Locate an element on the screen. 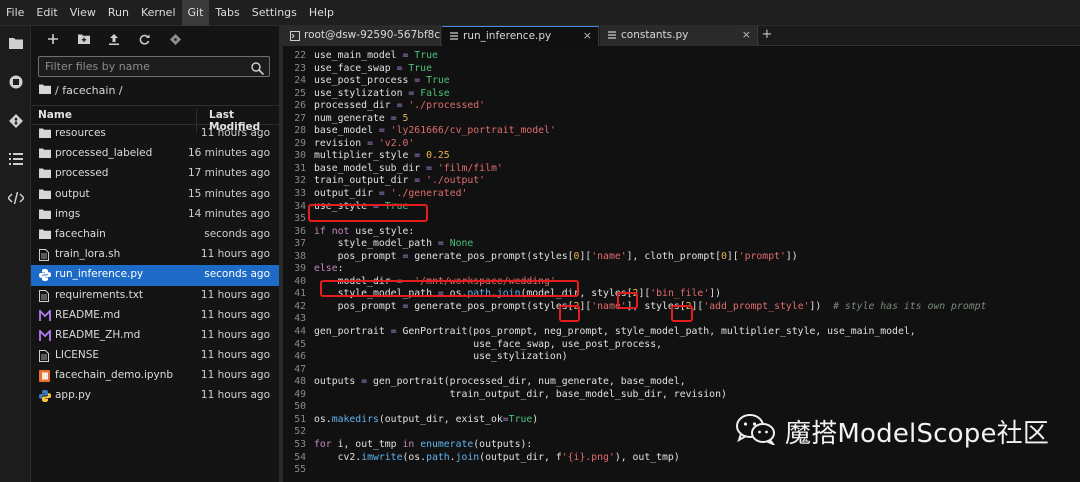 The height and width of the screenshot is (482, 1080). file-list-header: Name Last Modified is located at coordinates (155, 119).